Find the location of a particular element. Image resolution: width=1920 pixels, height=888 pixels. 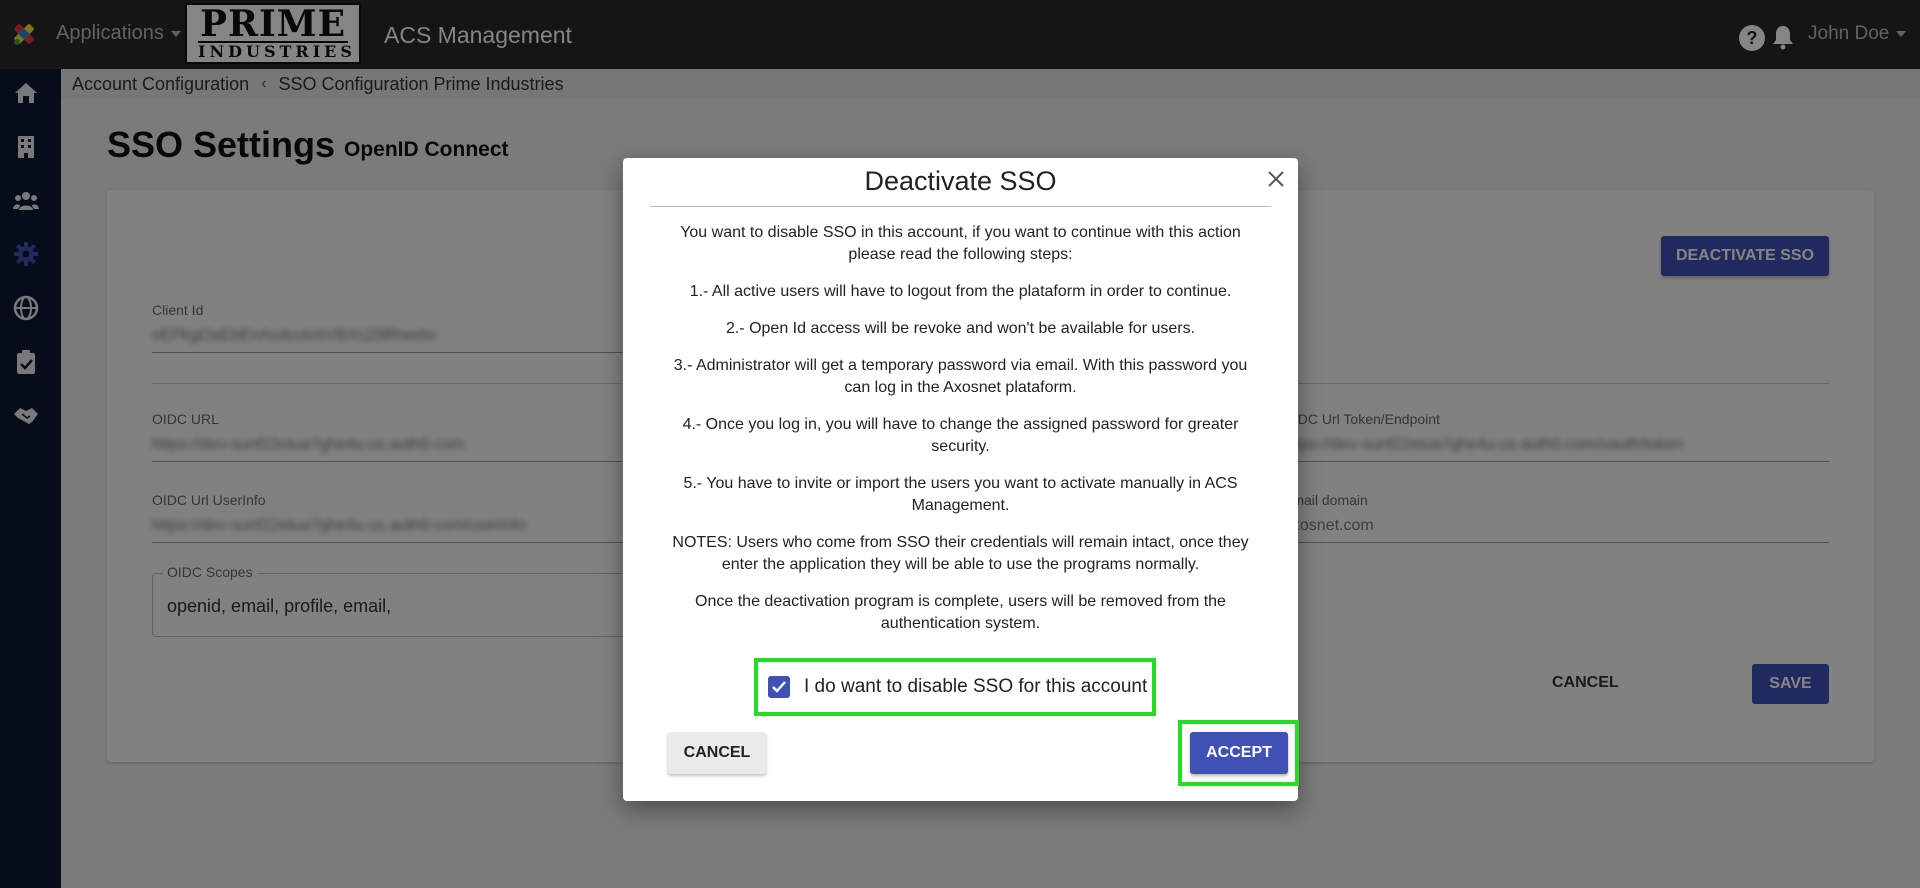

dialog-accept-button: ACCEPT is located at coordinates (1239, 753).